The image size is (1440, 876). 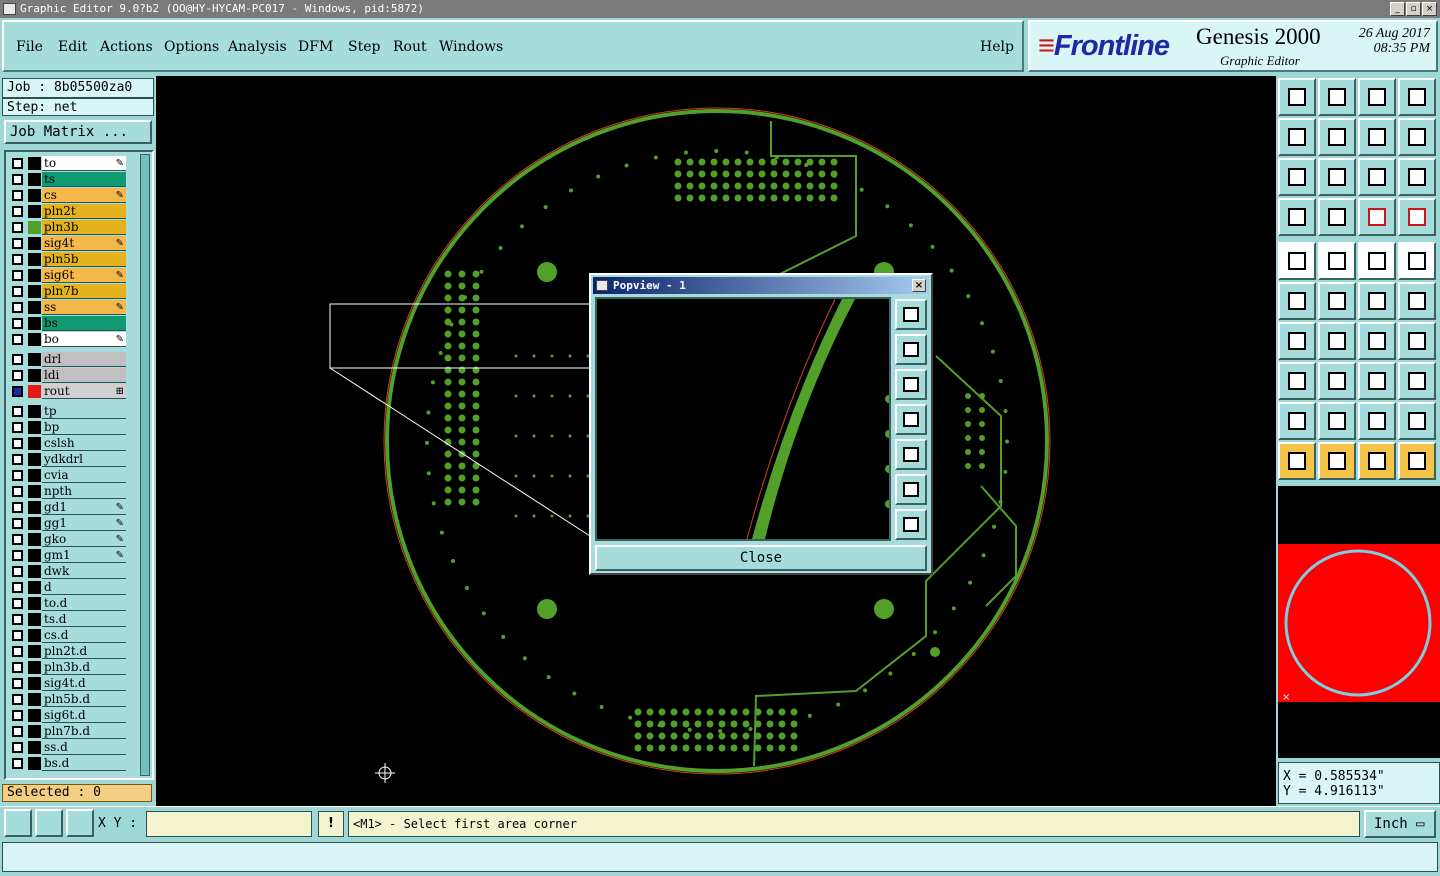 I want to click on layer-row: ss ✎, so click(x=68, y=307).